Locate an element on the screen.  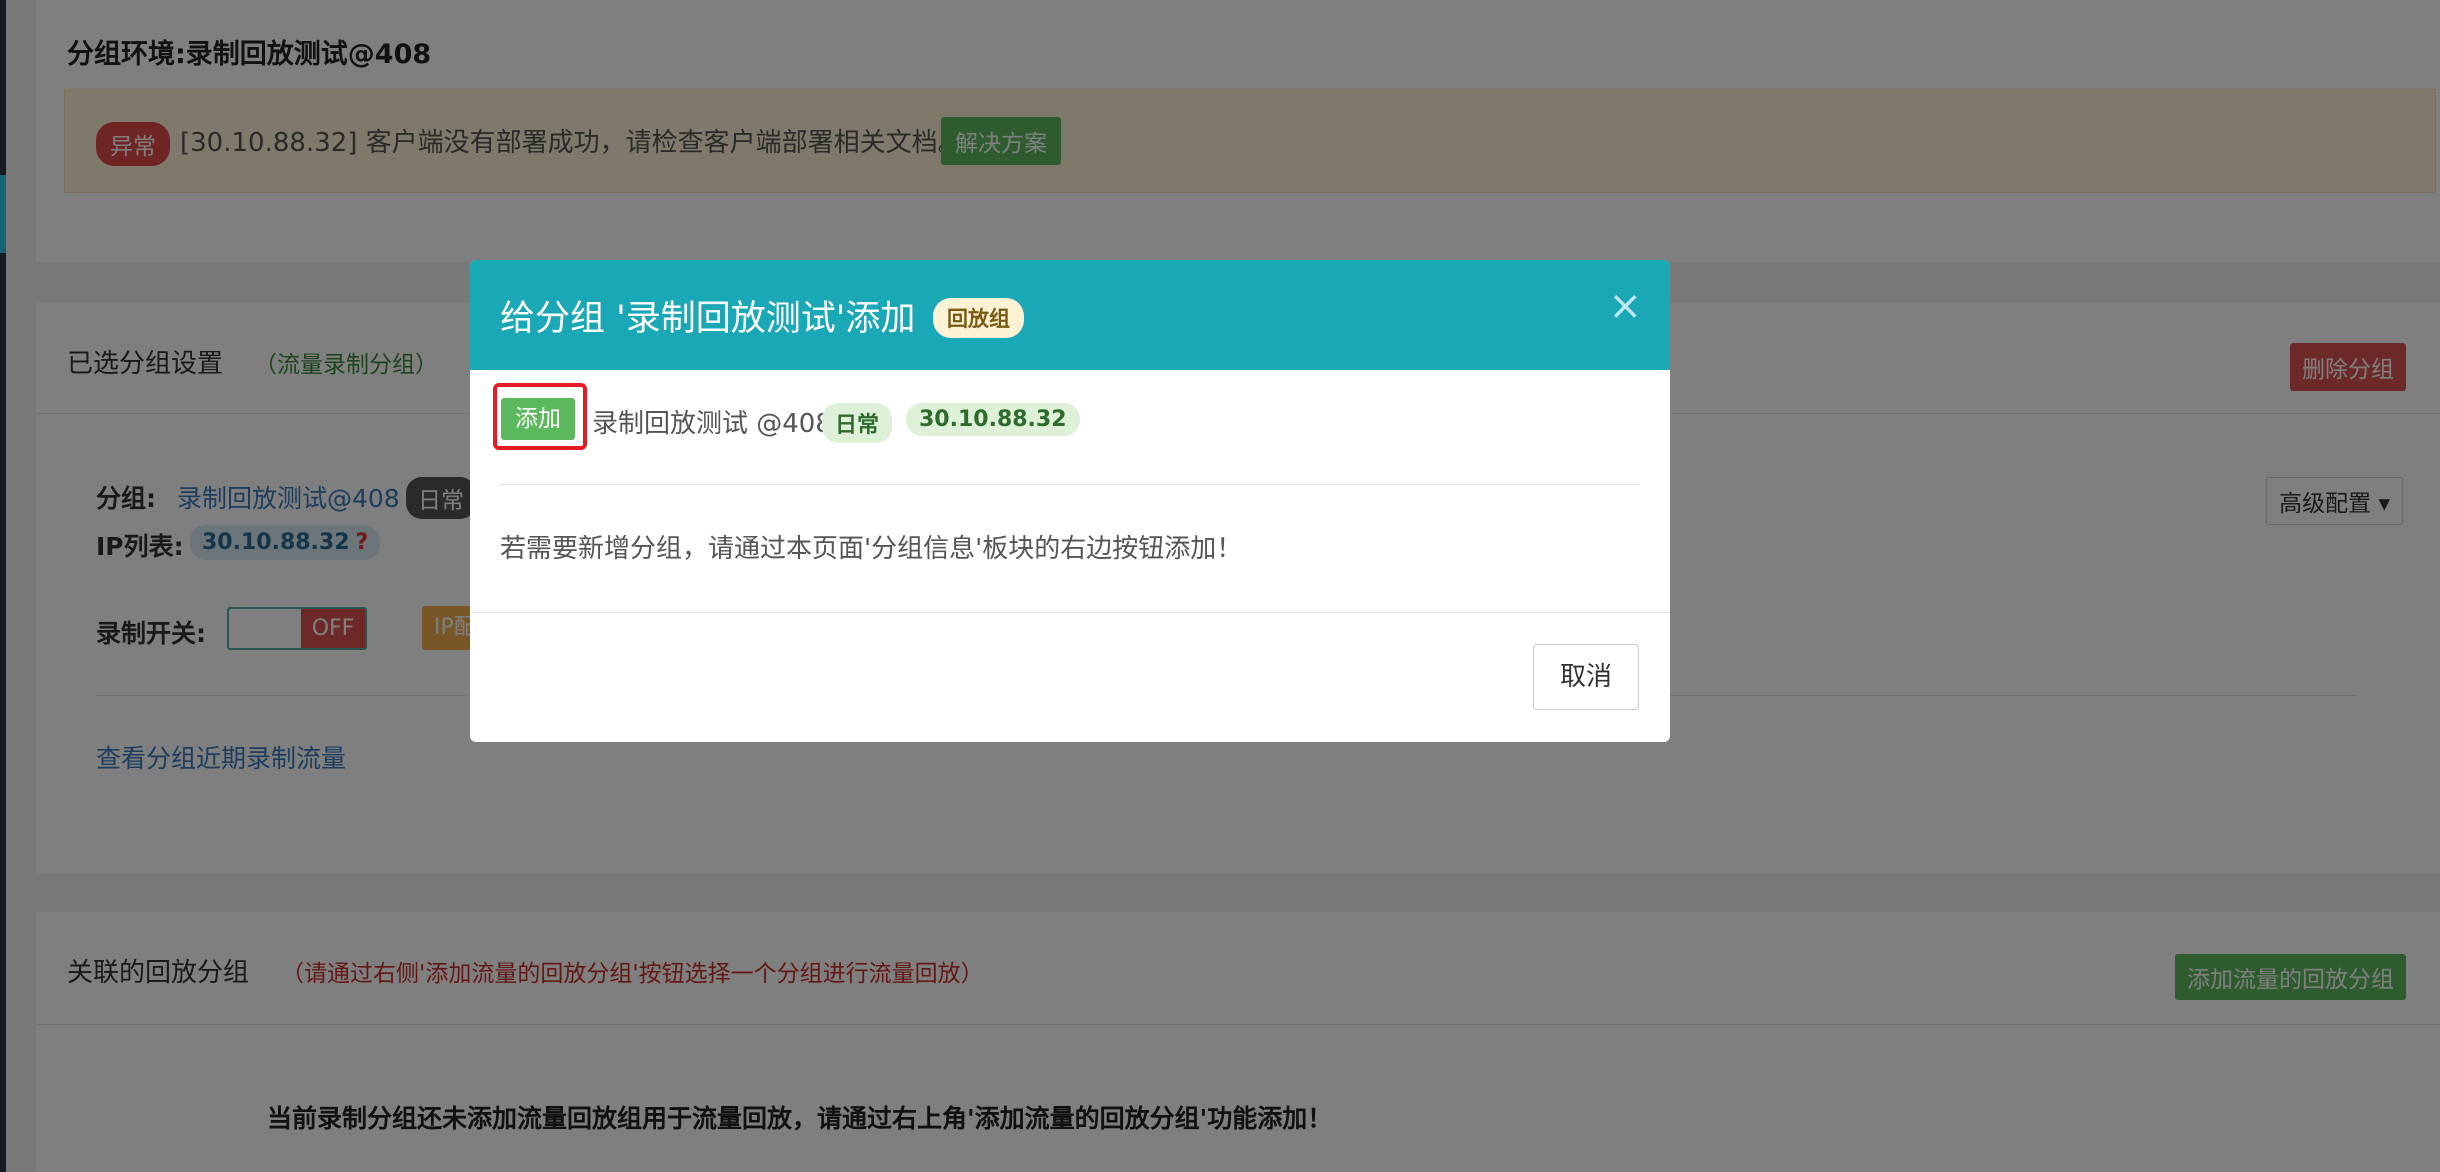
add-button: 添加 is located at coordinates (538, 419).